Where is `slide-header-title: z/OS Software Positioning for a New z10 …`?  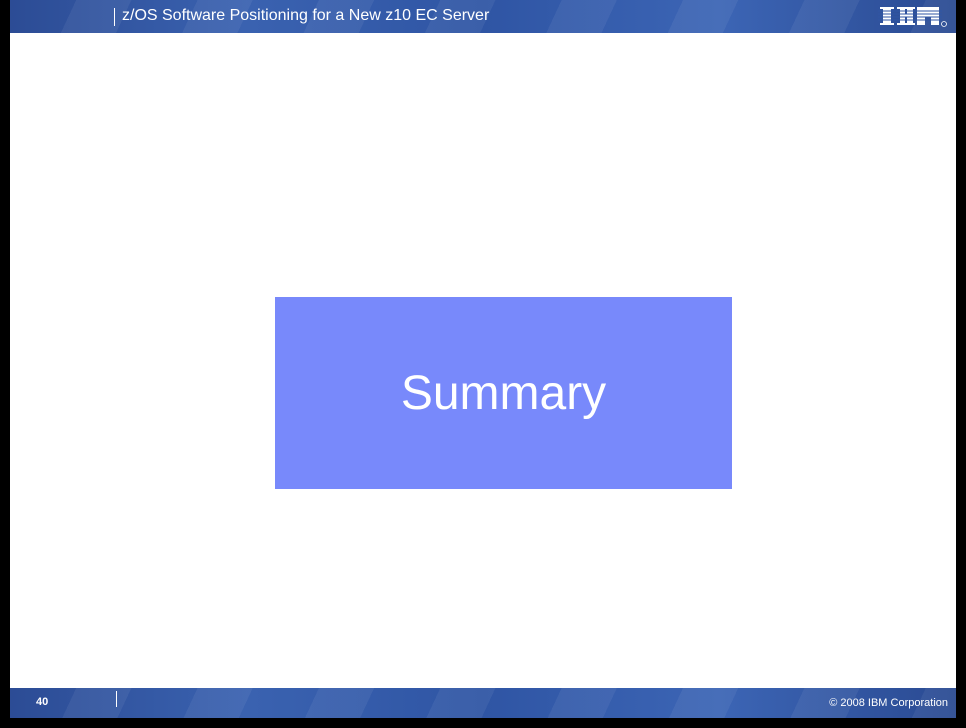 slide-header-title: z/OS Software Positioning for a New z10 … is located at coordinates (306, 15).